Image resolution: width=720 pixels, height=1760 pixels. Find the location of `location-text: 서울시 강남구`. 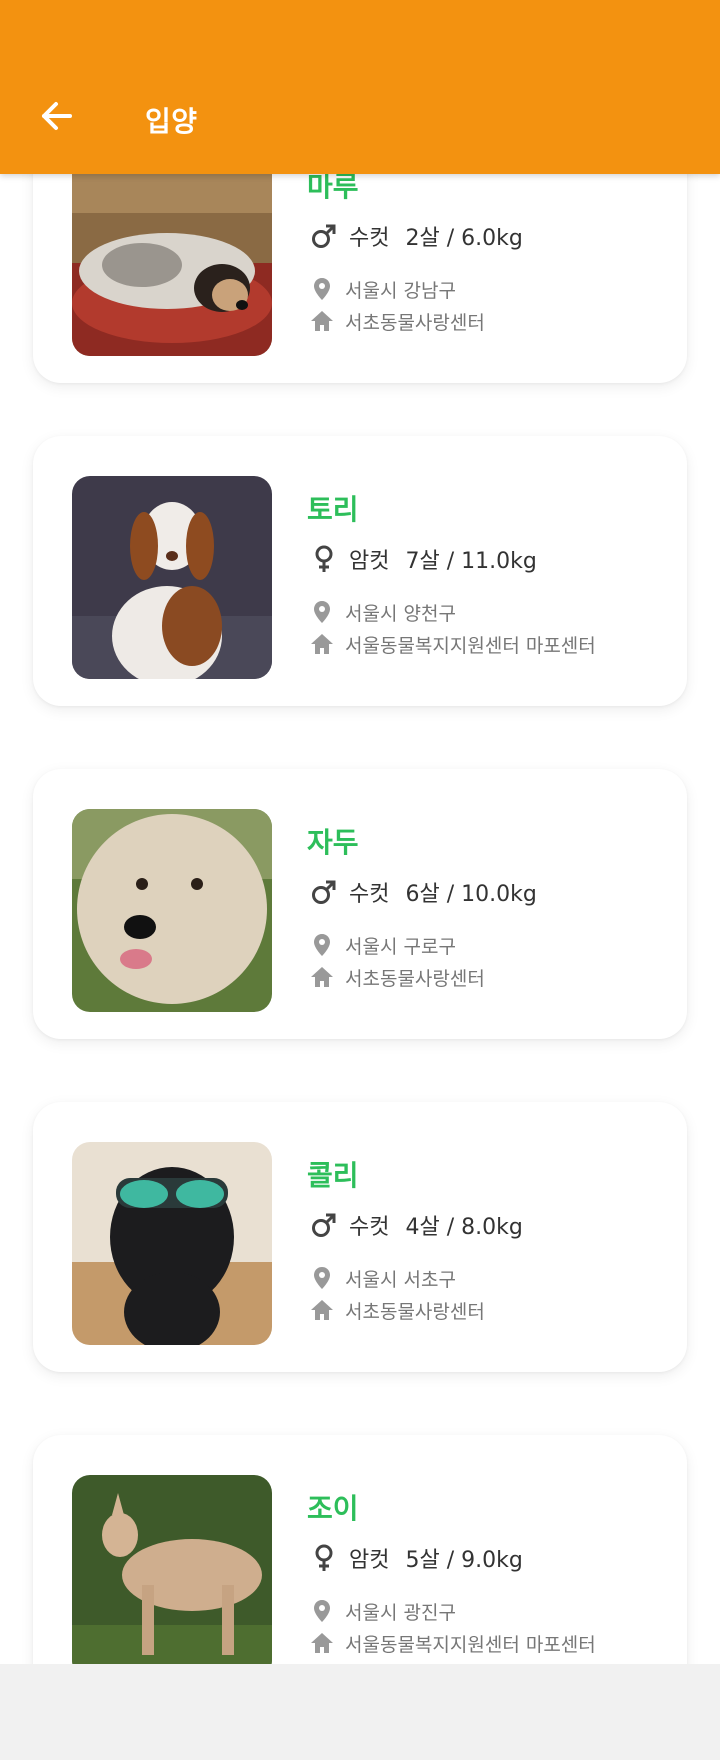

location-text: 서울시 강남구 is located at coordinates (400, 290).